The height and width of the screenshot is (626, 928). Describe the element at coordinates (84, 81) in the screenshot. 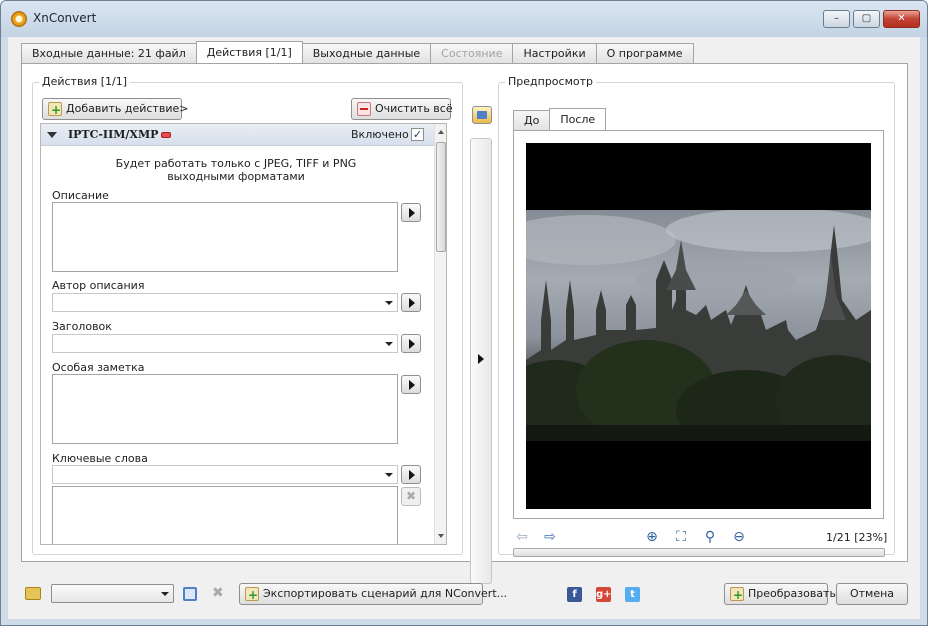

I see `actions-group-title: Действия [1/1]` at that location.